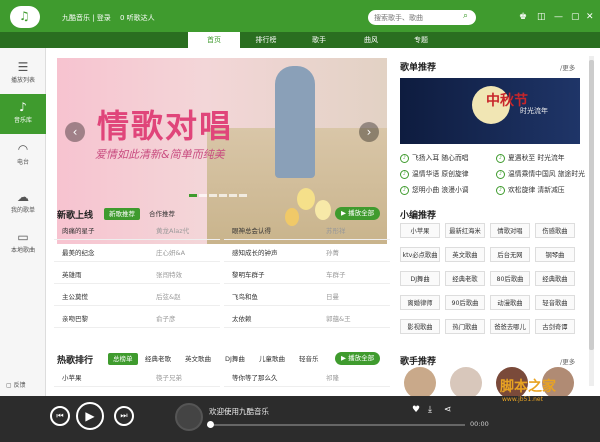 This screenshot has width=600, height=442. I want to click on table-row: 黎明车群子 车群子, so click(307, 275).